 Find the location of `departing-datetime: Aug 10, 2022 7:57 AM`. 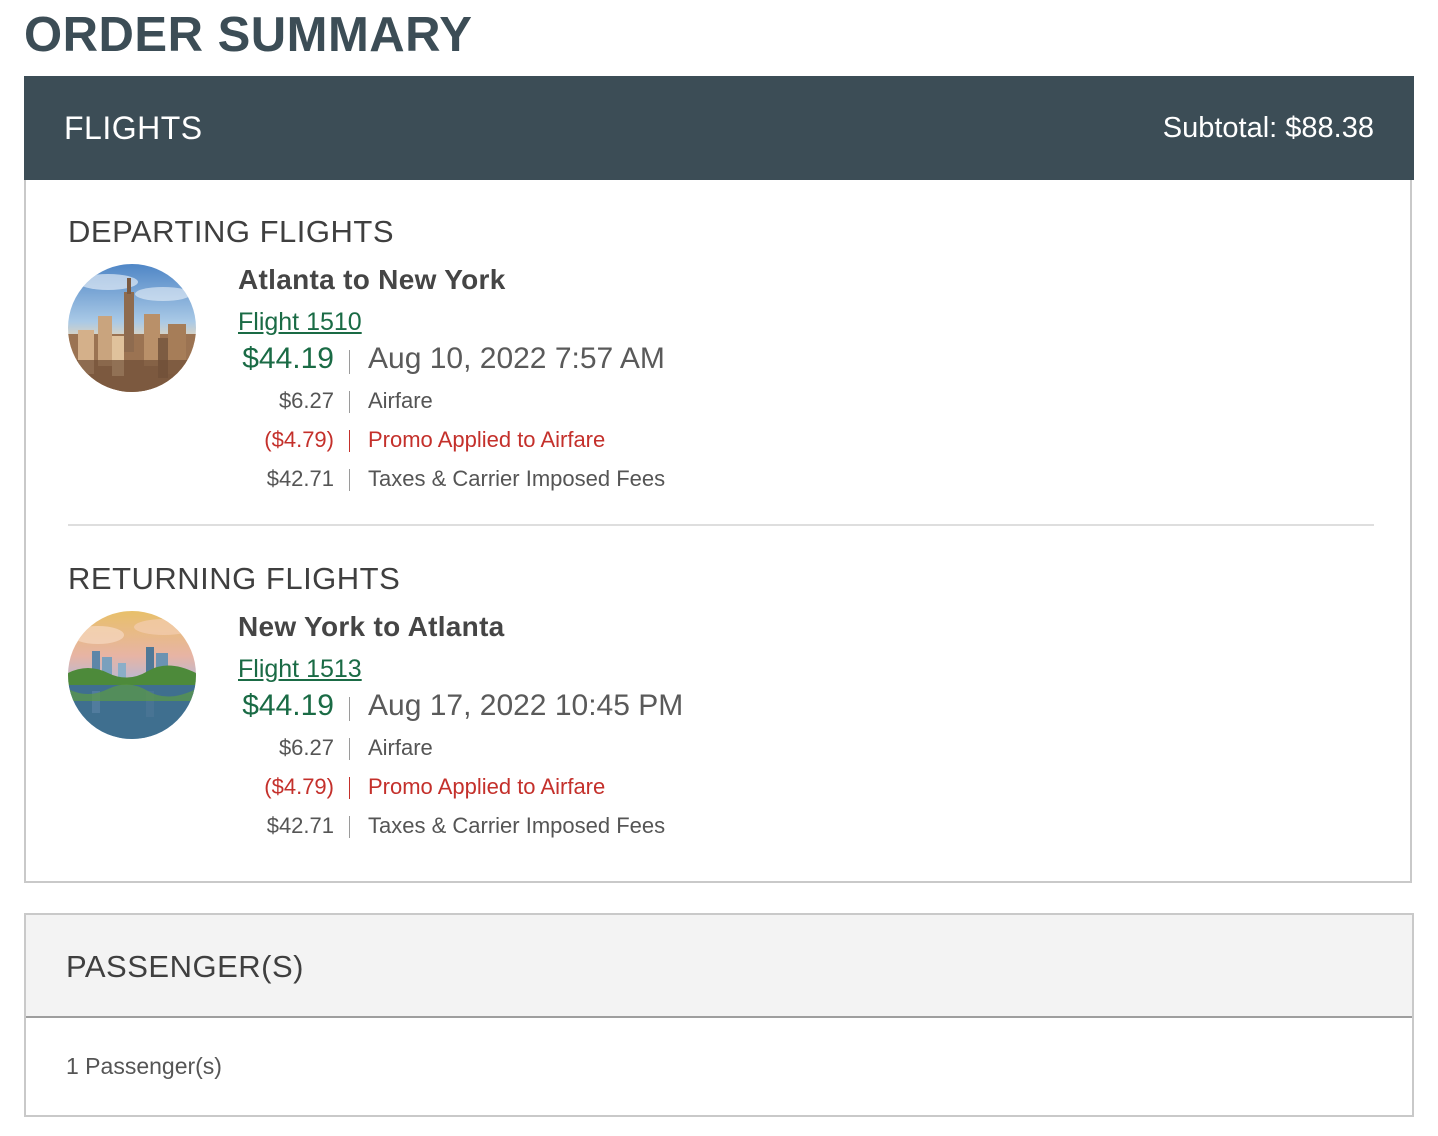

departing-datetime: Aug 10, 2022 7:57 AM is located at coordinates (516, 358).